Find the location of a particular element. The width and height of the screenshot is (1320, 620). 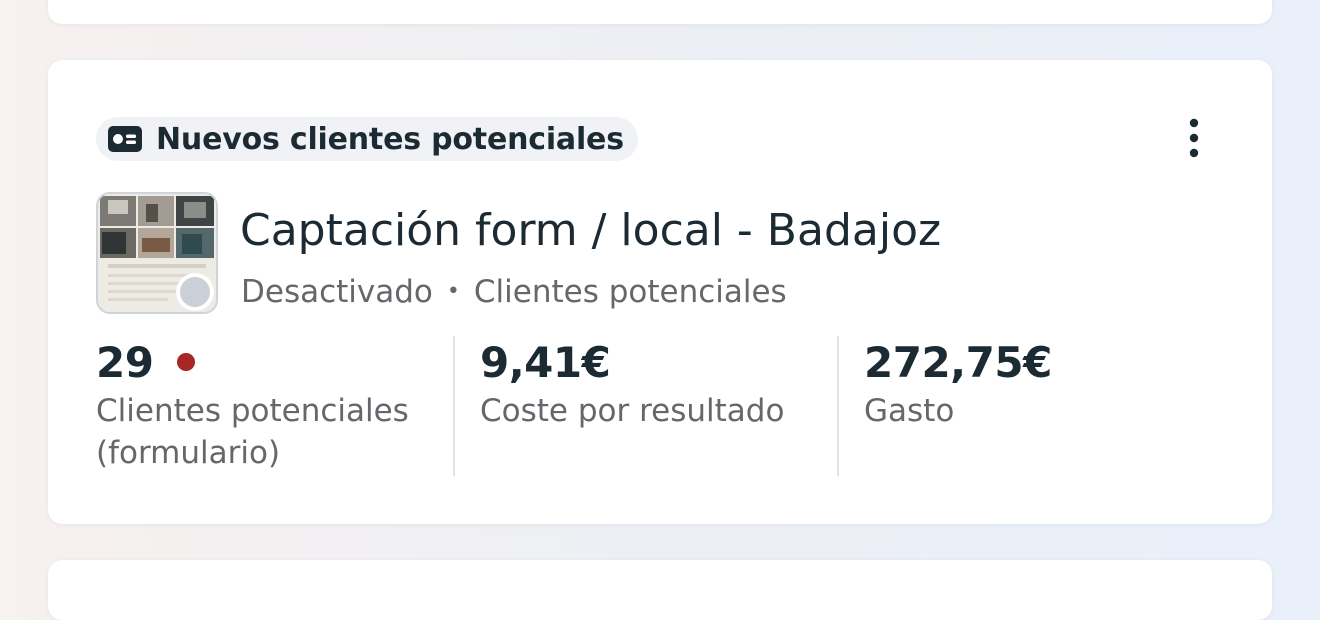

campaign-meta: Desactivado • Clientes potenciales is located at coordinates (514, 292).